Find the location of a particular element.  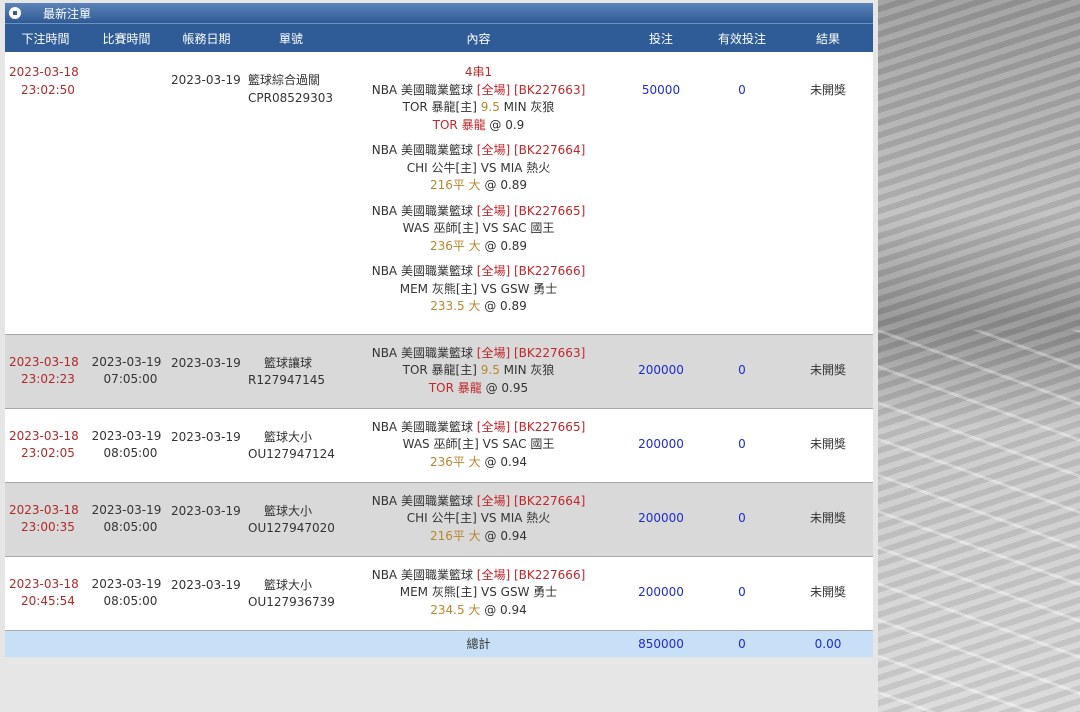

leg-league-line: NBA 美國職業籃球 [全場] [BK227665] is located at coordinates (478, 212).